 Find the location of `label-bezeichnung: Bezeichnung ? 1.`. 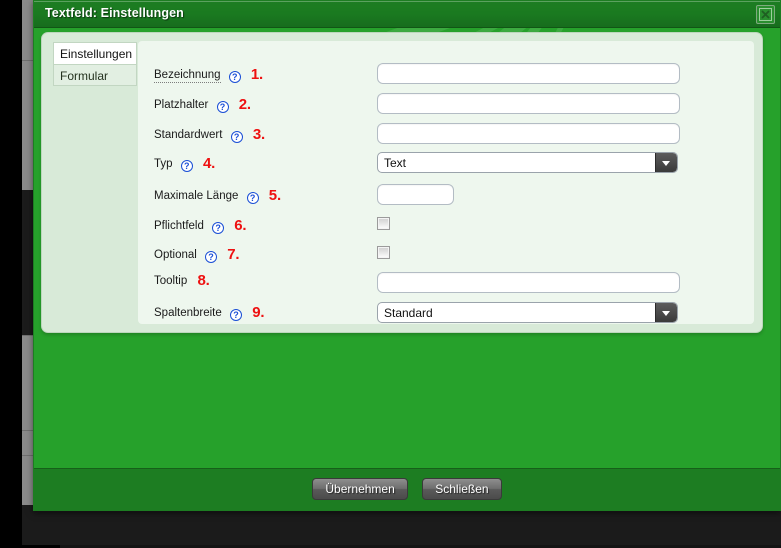

label-bezeichnung: Bezeichnung ? 1. is located at coordinates (208, 74).